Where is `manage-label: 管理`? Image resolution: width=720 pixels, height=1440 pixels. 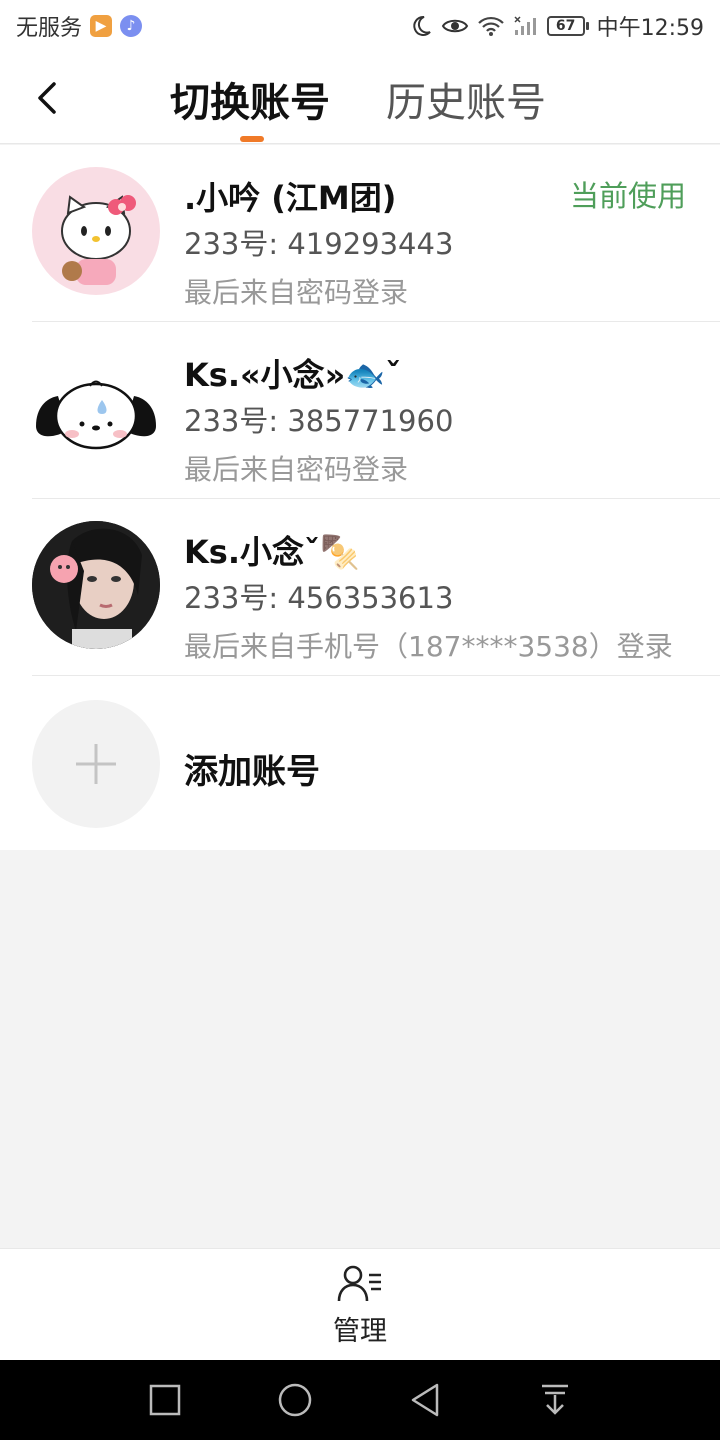 manage-label: 管理 is located at coordinates (360, 1331).